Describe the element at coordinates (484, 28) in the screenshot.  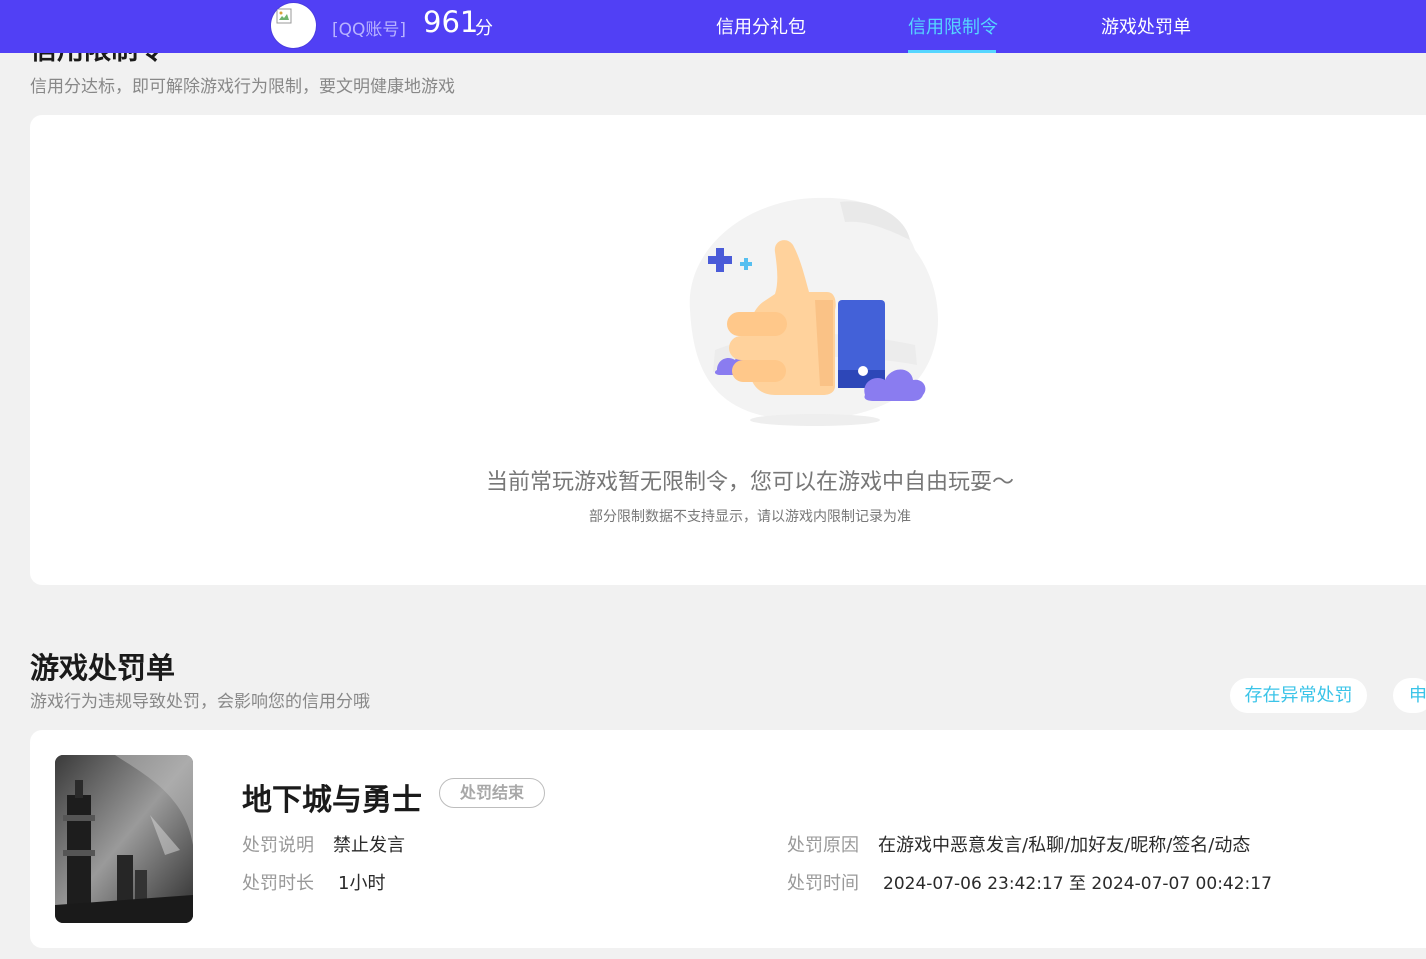
I see `credit-score-unit: 分` at that location.